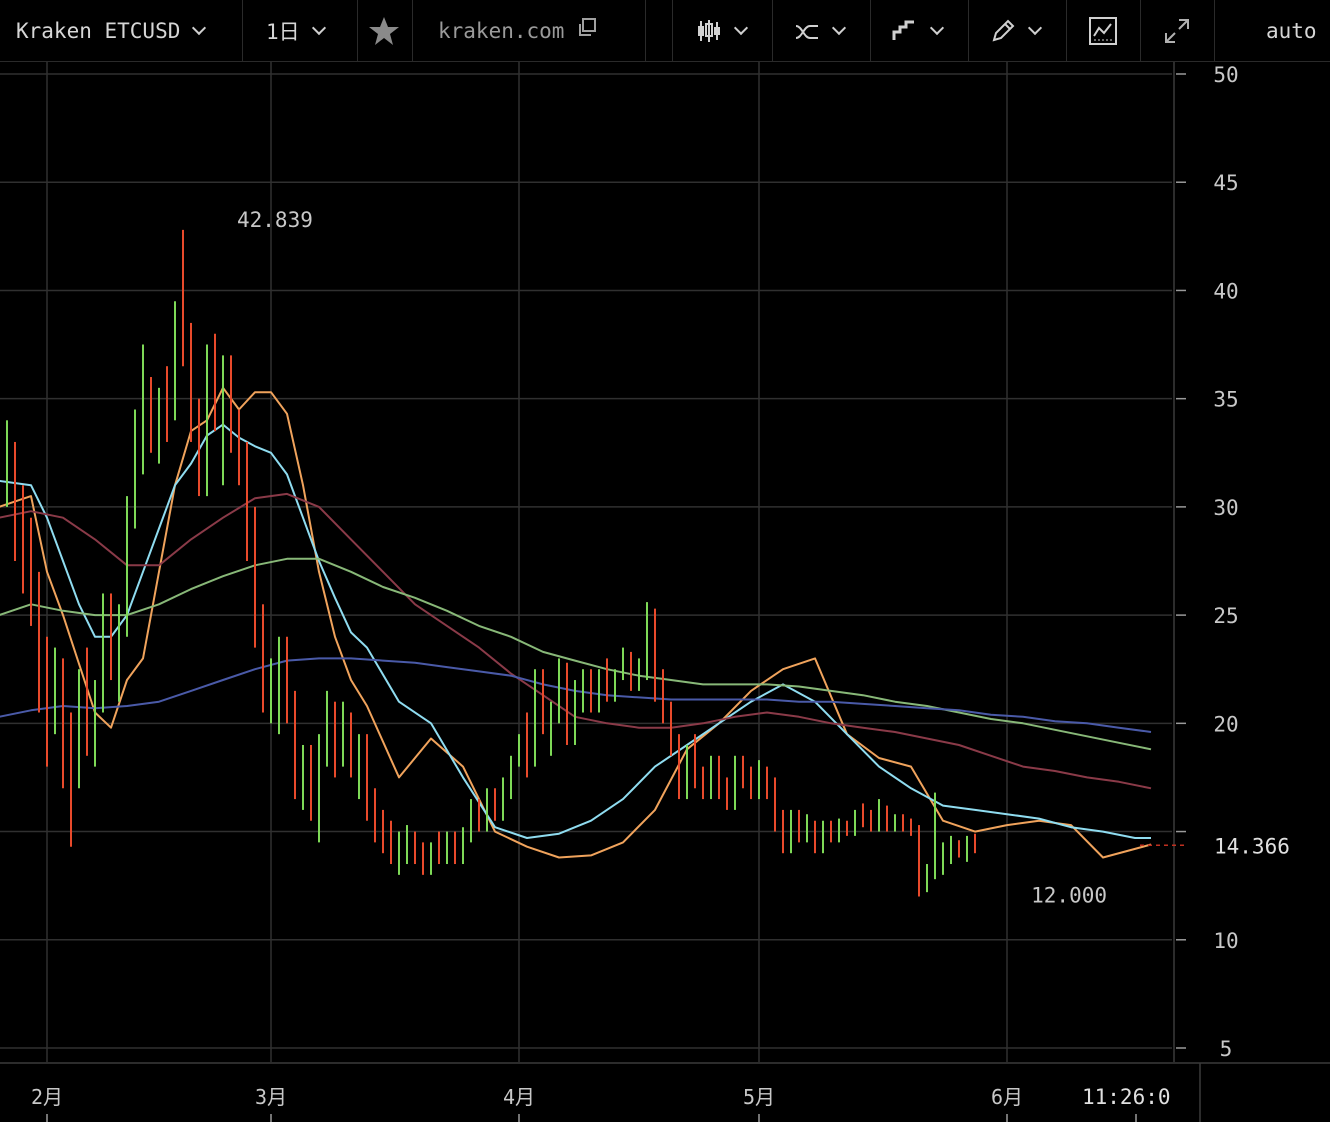 The width and height of the screenshot is (1330, 1122). I want to click on symbol-selector: Kraken ETCUSD, so click(128, 31).